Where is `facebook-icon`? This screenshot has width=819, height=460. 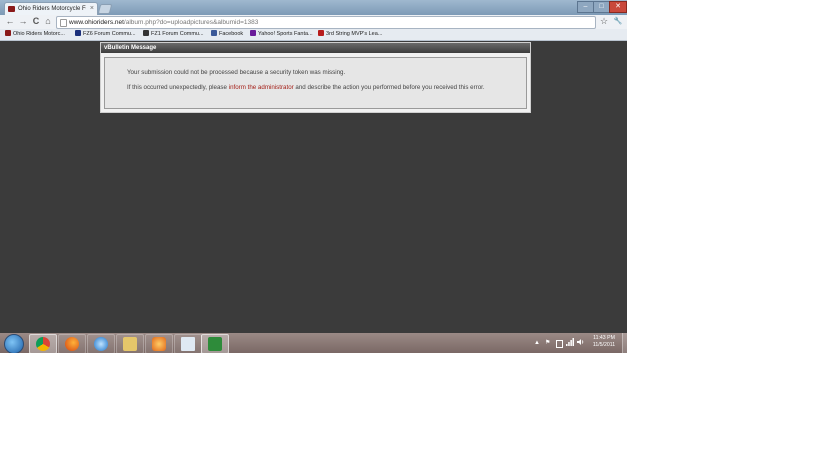 facebook-icon is located at coordinates (214, 33).